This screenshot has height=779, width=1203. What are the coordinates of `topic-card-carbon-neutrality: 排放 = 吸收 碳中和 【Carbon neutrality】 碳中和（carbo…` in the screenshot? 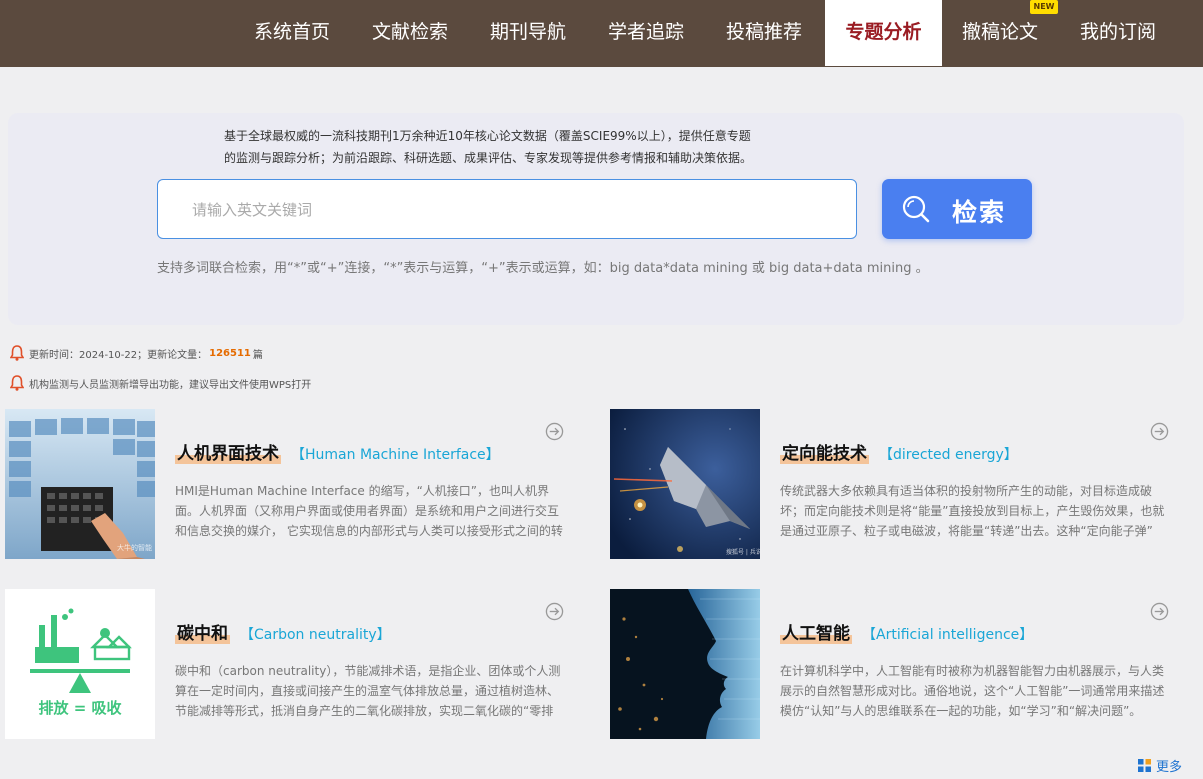 It's located at (295, 664).